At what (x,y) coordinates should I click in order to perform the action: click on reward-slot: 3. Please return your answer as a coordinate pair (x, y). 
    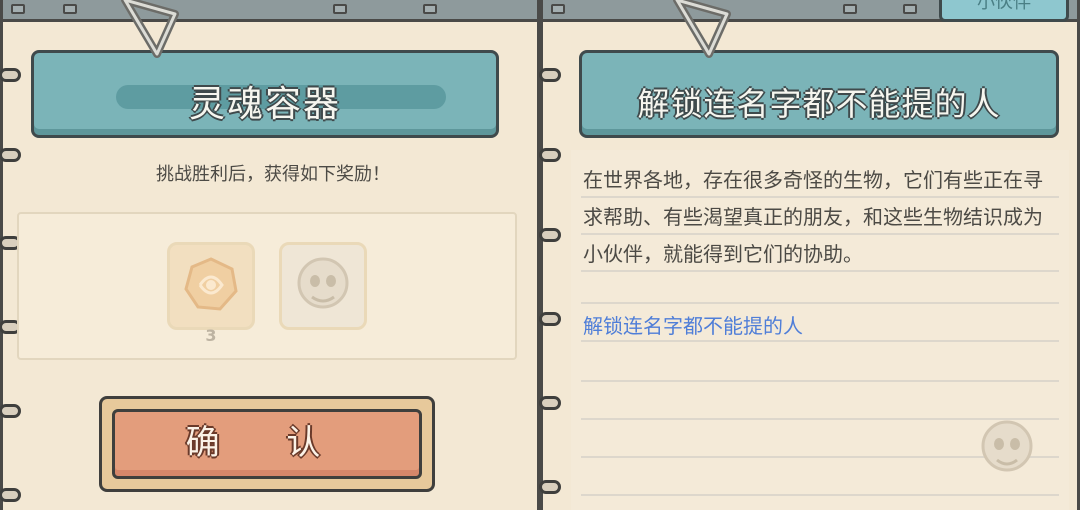
    Looking at the image, I should click on (211, 293).